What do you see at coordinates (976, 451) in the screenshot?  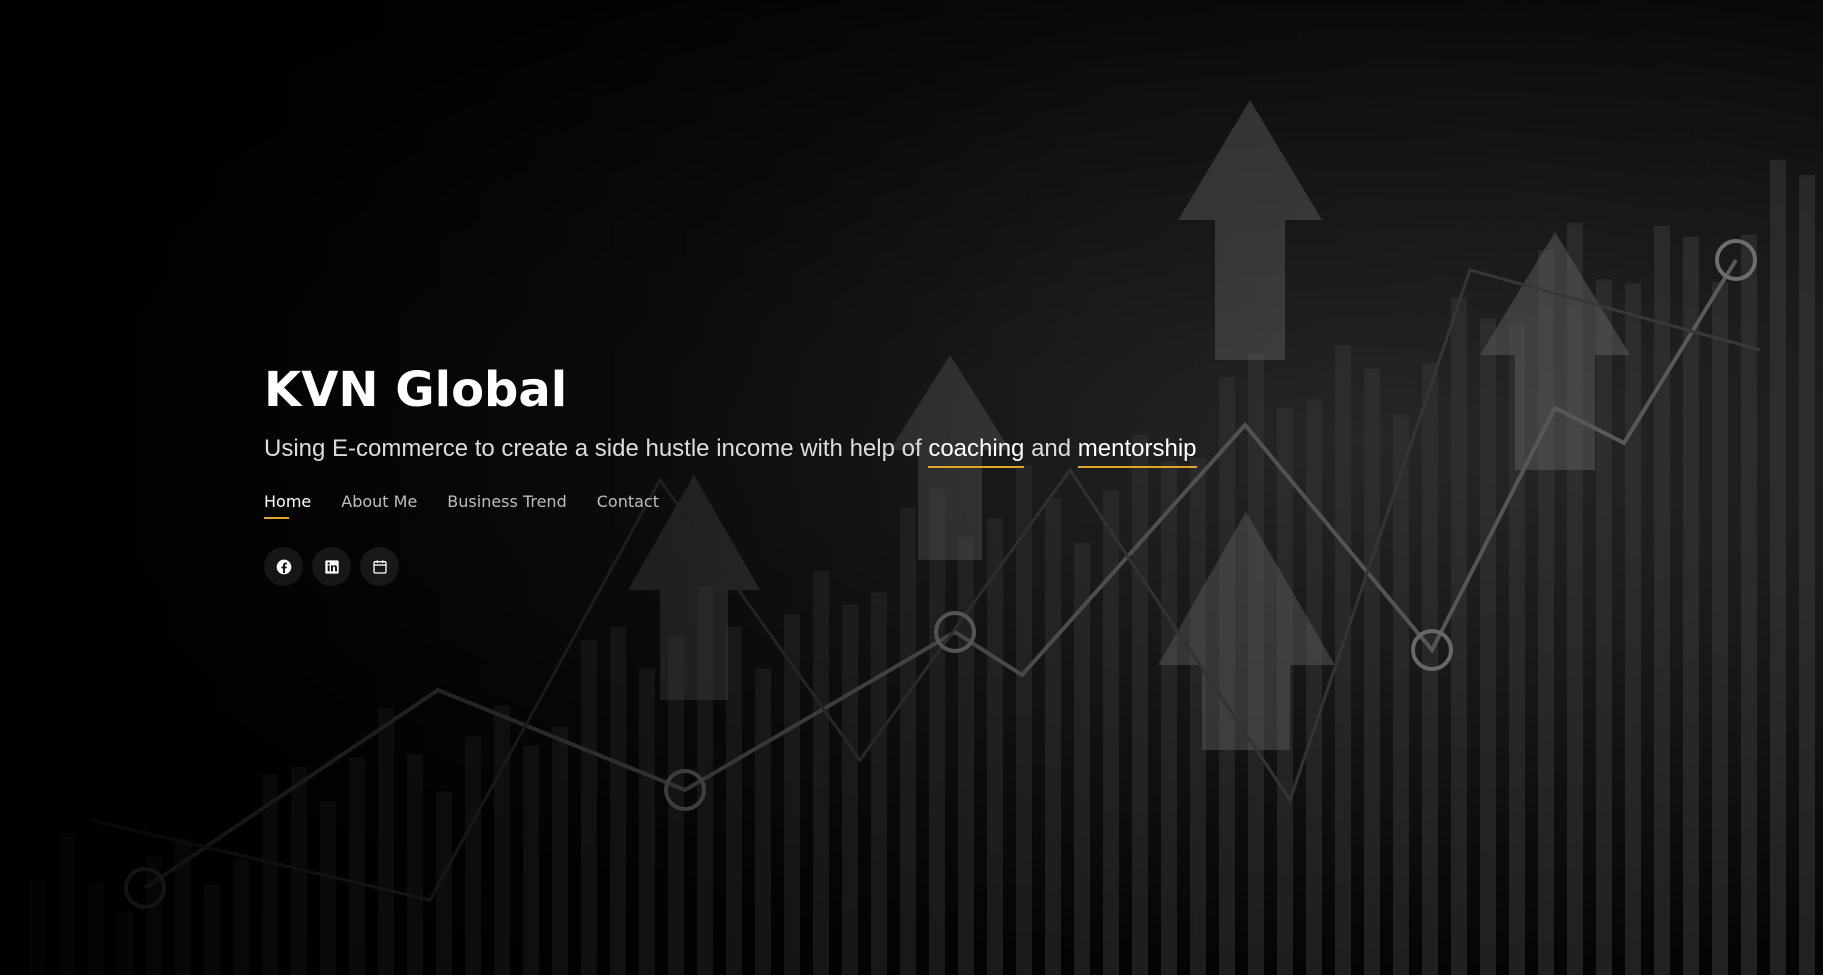 I see `typed-word-coaching: coaching` at bounding box center [976, 451].